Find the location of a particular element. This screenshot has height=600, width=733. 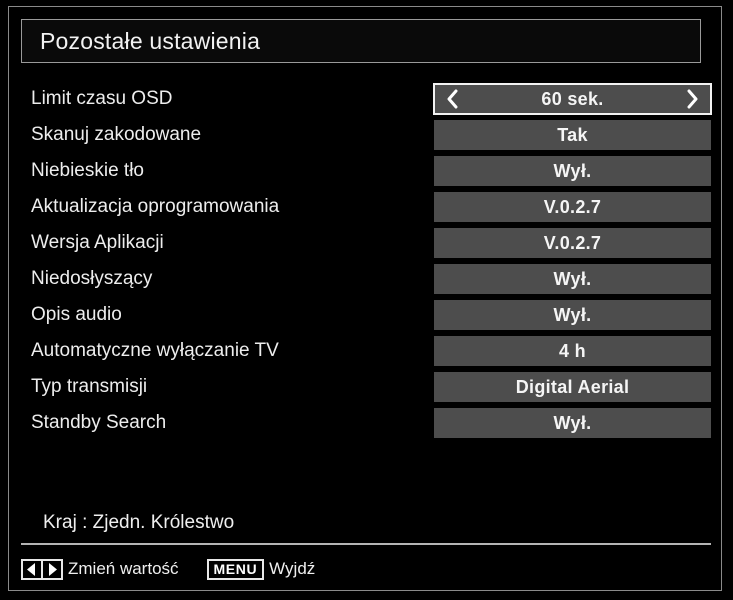

arrow-left-icon is located at coordinates (31, 569).